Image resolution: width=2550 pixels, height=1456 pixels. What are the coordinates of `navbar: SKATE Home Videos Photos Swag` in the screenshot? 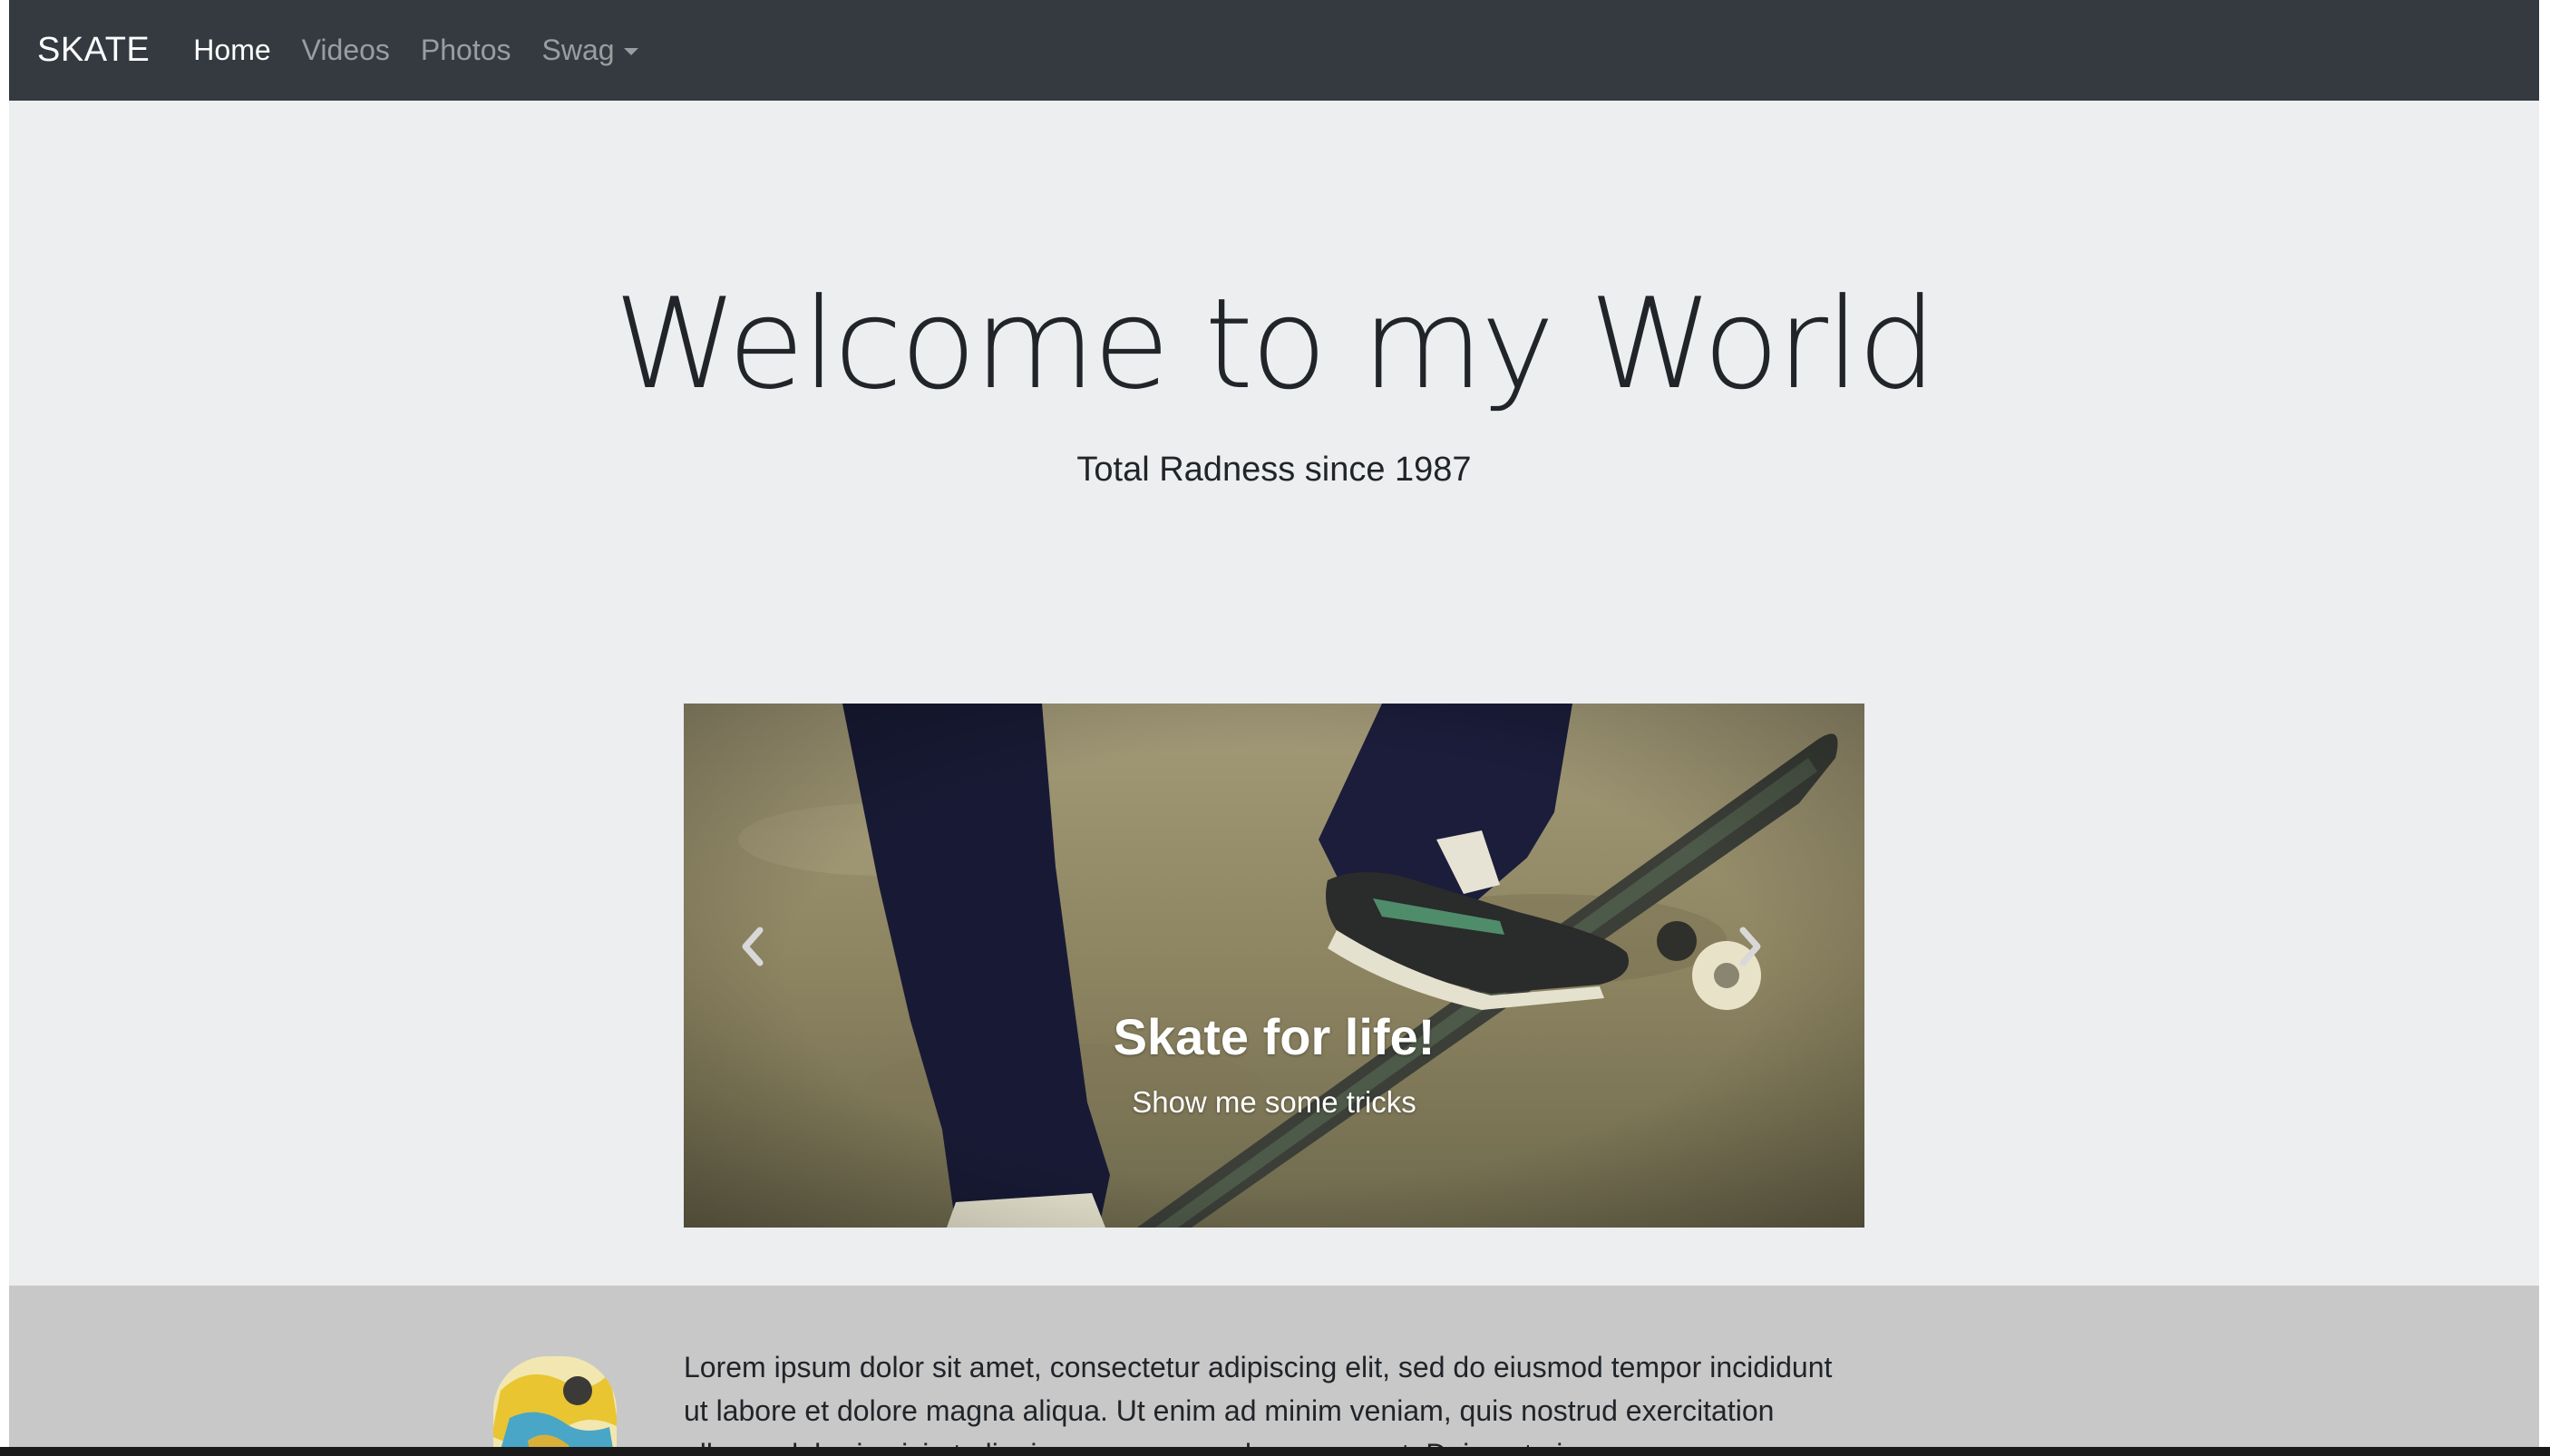 It's located at (1274, 51).